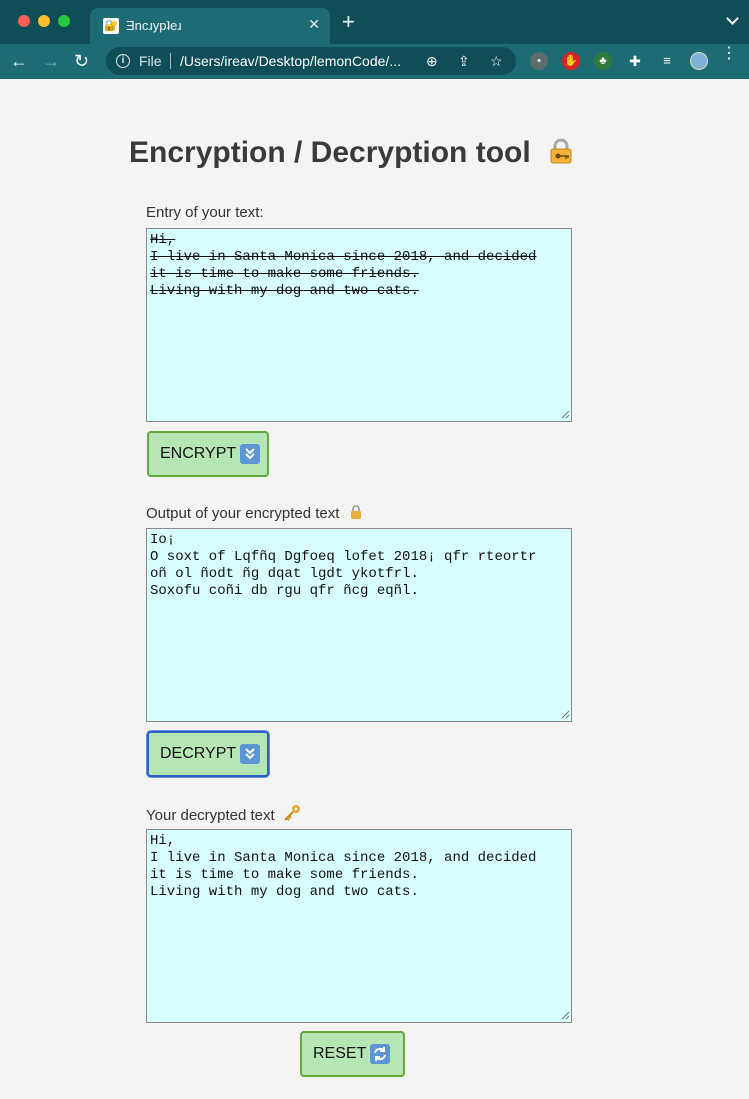 The height and width of the screenshot is (1099, 749). What do you see at coordinates (359, 926) in the screenshot?
I see `decrypted-textarea` at bounding box center [359, 926].